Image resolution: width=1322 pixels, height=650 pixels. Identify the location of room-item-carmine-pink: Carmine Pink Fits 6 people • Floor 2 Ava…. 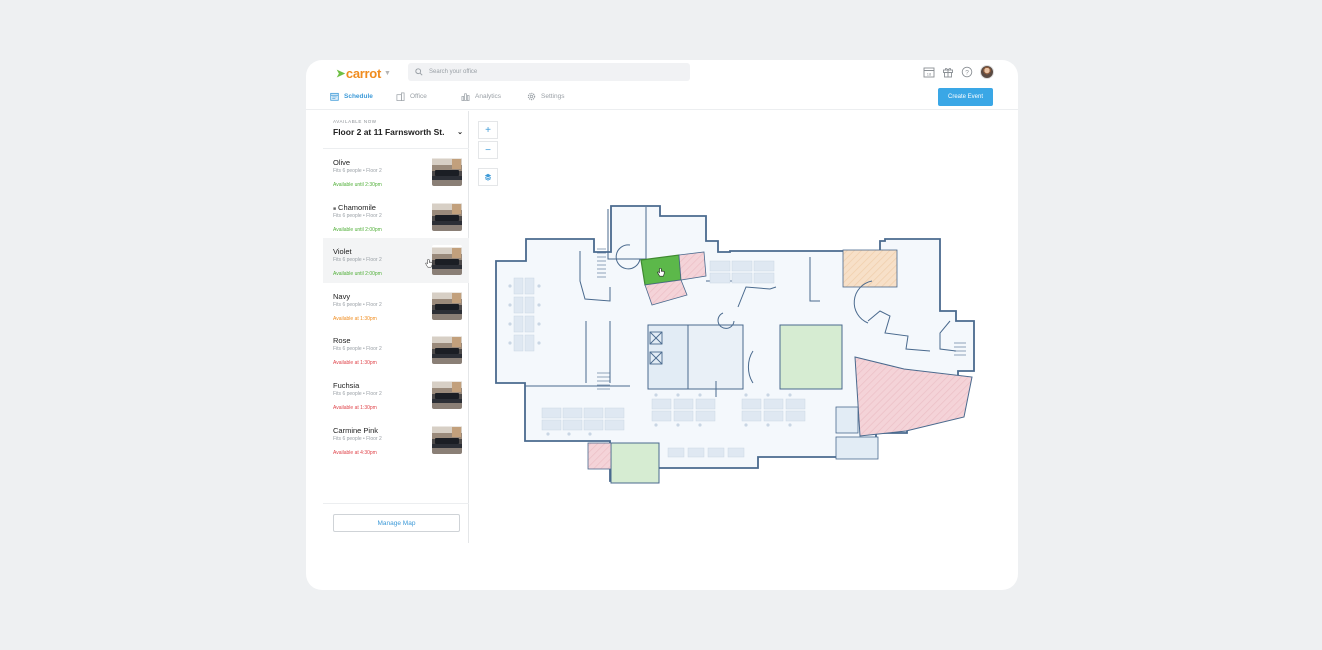
(396, 439).